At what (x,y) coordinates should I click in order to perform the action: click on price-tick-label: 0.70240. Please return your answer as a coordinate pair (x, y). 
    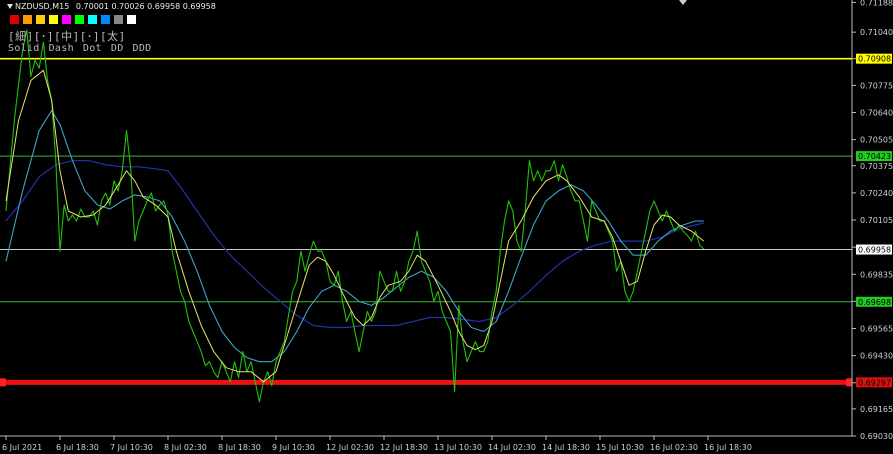
    Looking at the image, I should click on (876, 193).